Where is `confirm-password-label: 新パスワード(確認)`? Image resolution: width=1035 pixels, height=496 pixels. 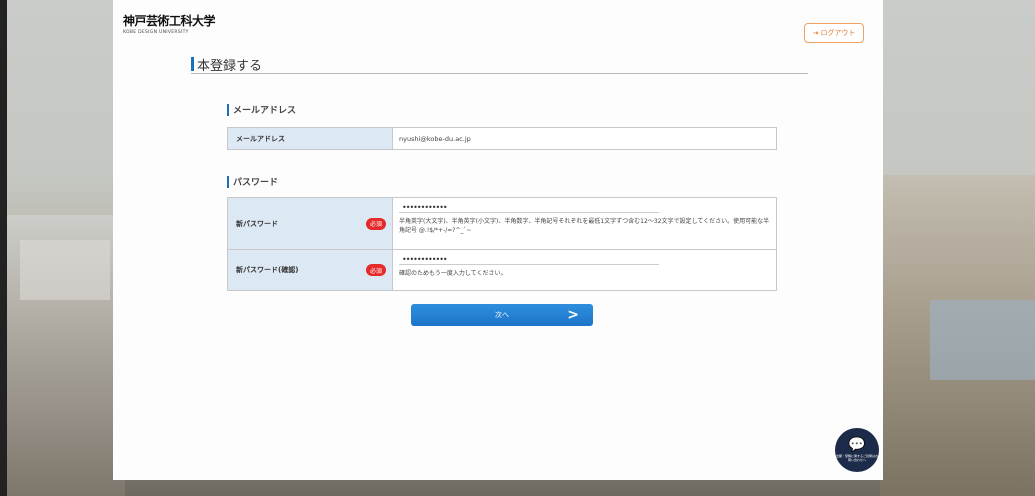 confirm-password-label: 新パスワード(確認) is located at coordinates (267, 270).